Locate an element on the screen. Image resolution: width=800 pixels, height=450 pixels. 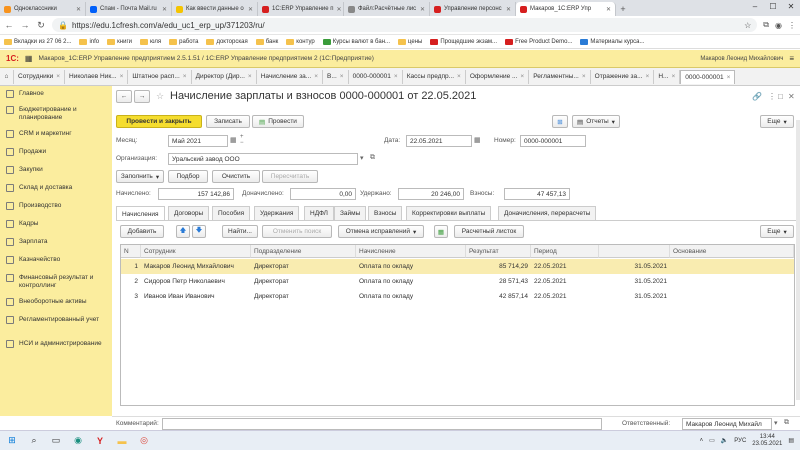
number-field: 0000-000001 is located at coordinates (553, 141).